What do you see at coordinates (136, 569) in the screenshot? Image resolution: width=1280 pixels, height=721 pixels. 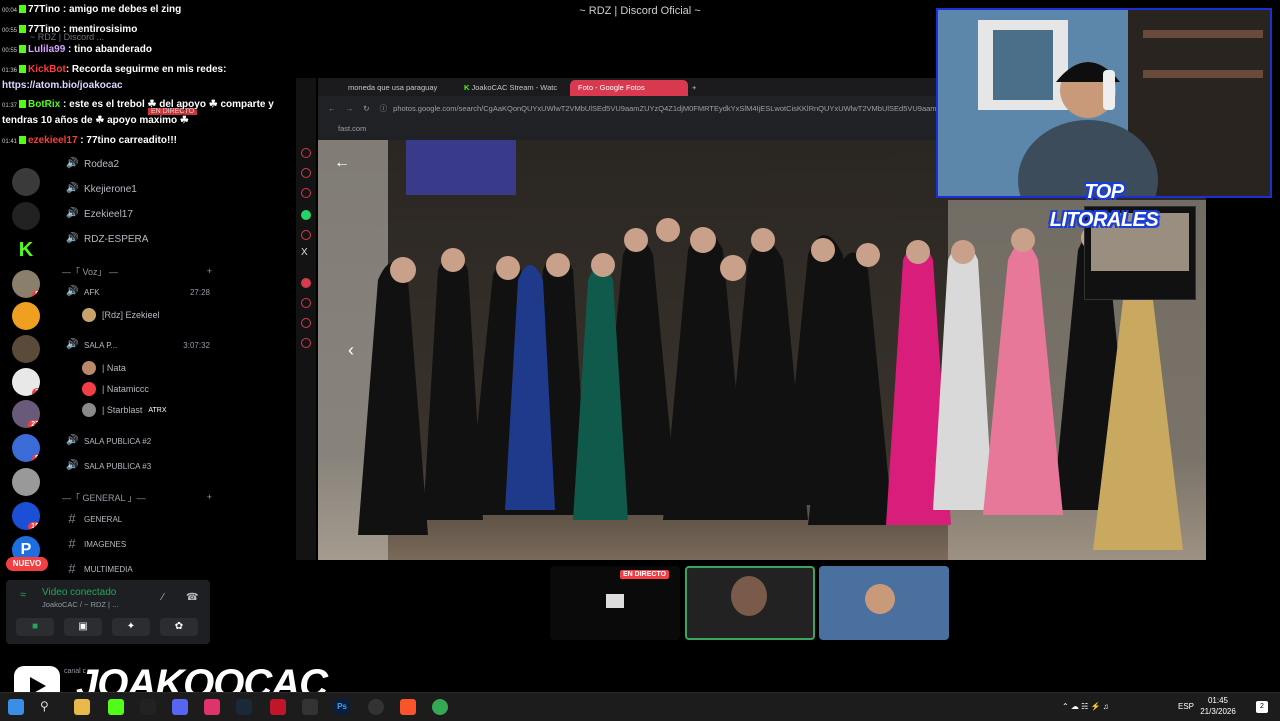 I see `text-channel: # MULTIMEDIA` at bounding box center [136, 569].